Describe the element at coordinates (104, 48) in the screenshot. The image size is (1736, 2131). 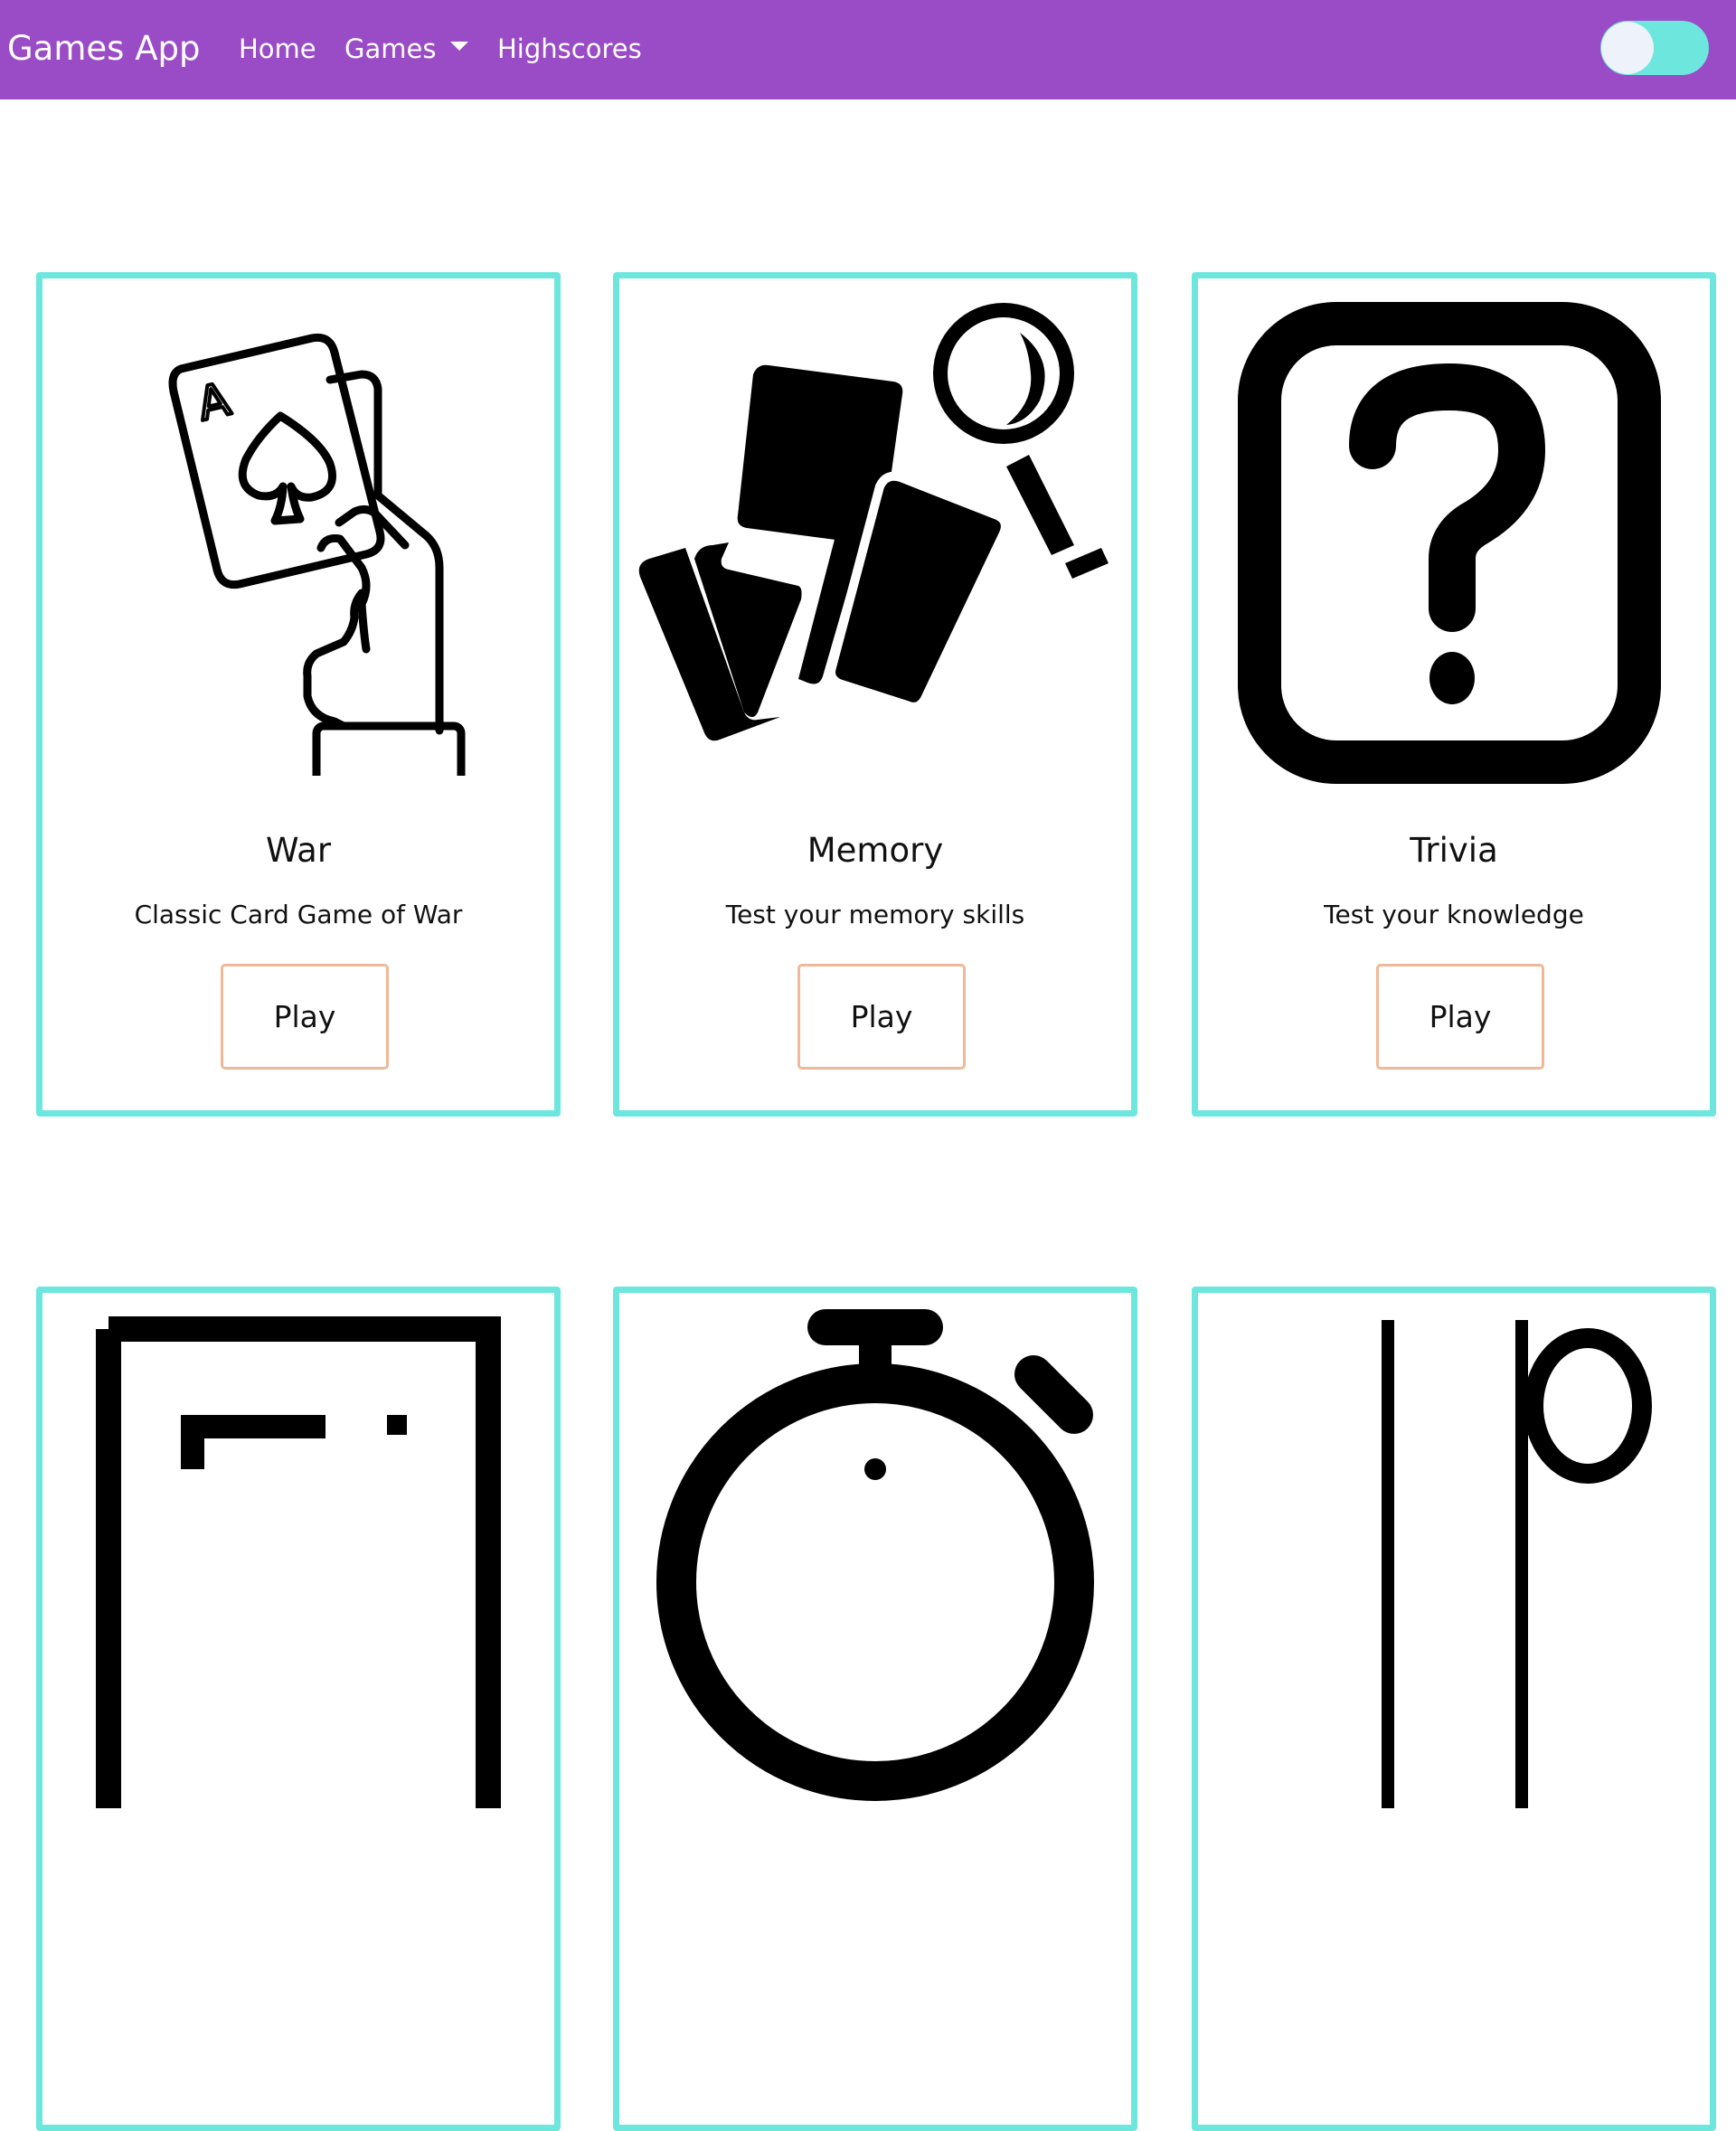
I see `brand-title: Games App` at that location.